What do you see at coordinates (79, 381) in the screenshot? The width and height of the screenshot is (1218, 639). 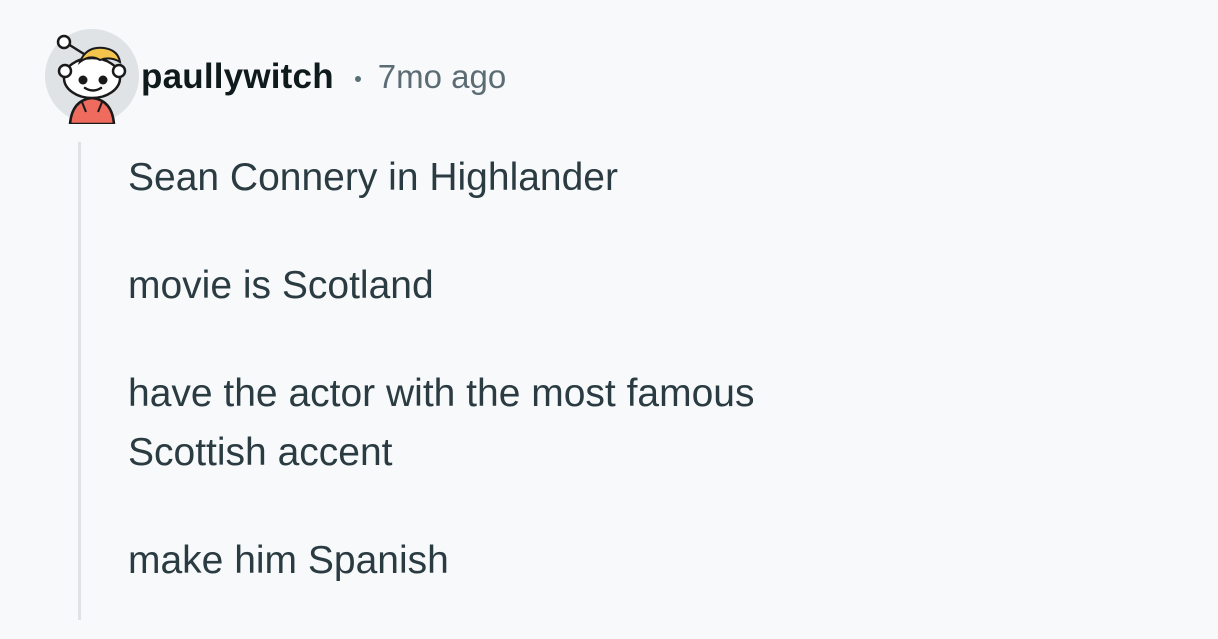 I see `thread-collapse-line` at bounding box center [79, 381].